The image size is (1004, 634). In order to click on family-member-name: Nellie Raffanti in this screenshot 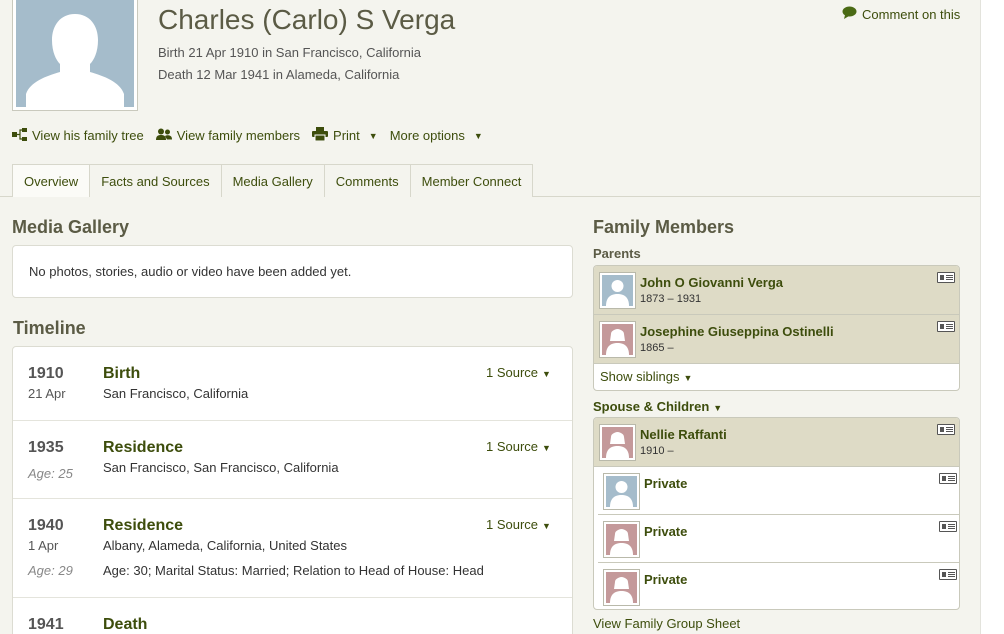, I will do `click(683, 434)`.